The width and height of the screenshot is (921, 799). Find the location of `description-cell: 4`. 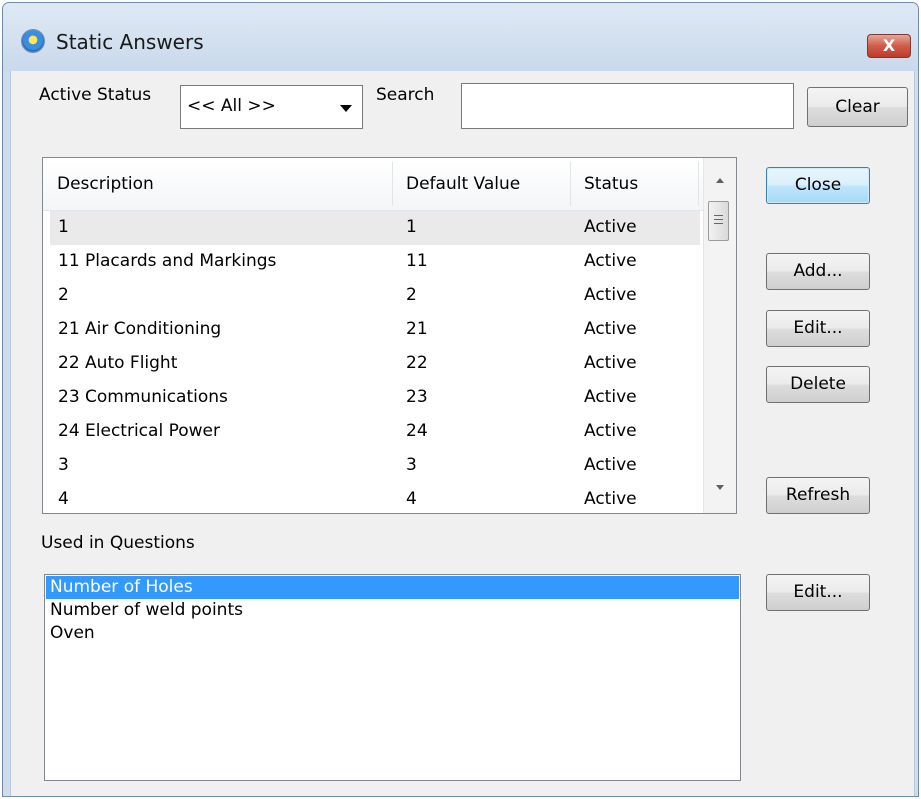

description-cell: 4 is located at coordinates (63, 499).